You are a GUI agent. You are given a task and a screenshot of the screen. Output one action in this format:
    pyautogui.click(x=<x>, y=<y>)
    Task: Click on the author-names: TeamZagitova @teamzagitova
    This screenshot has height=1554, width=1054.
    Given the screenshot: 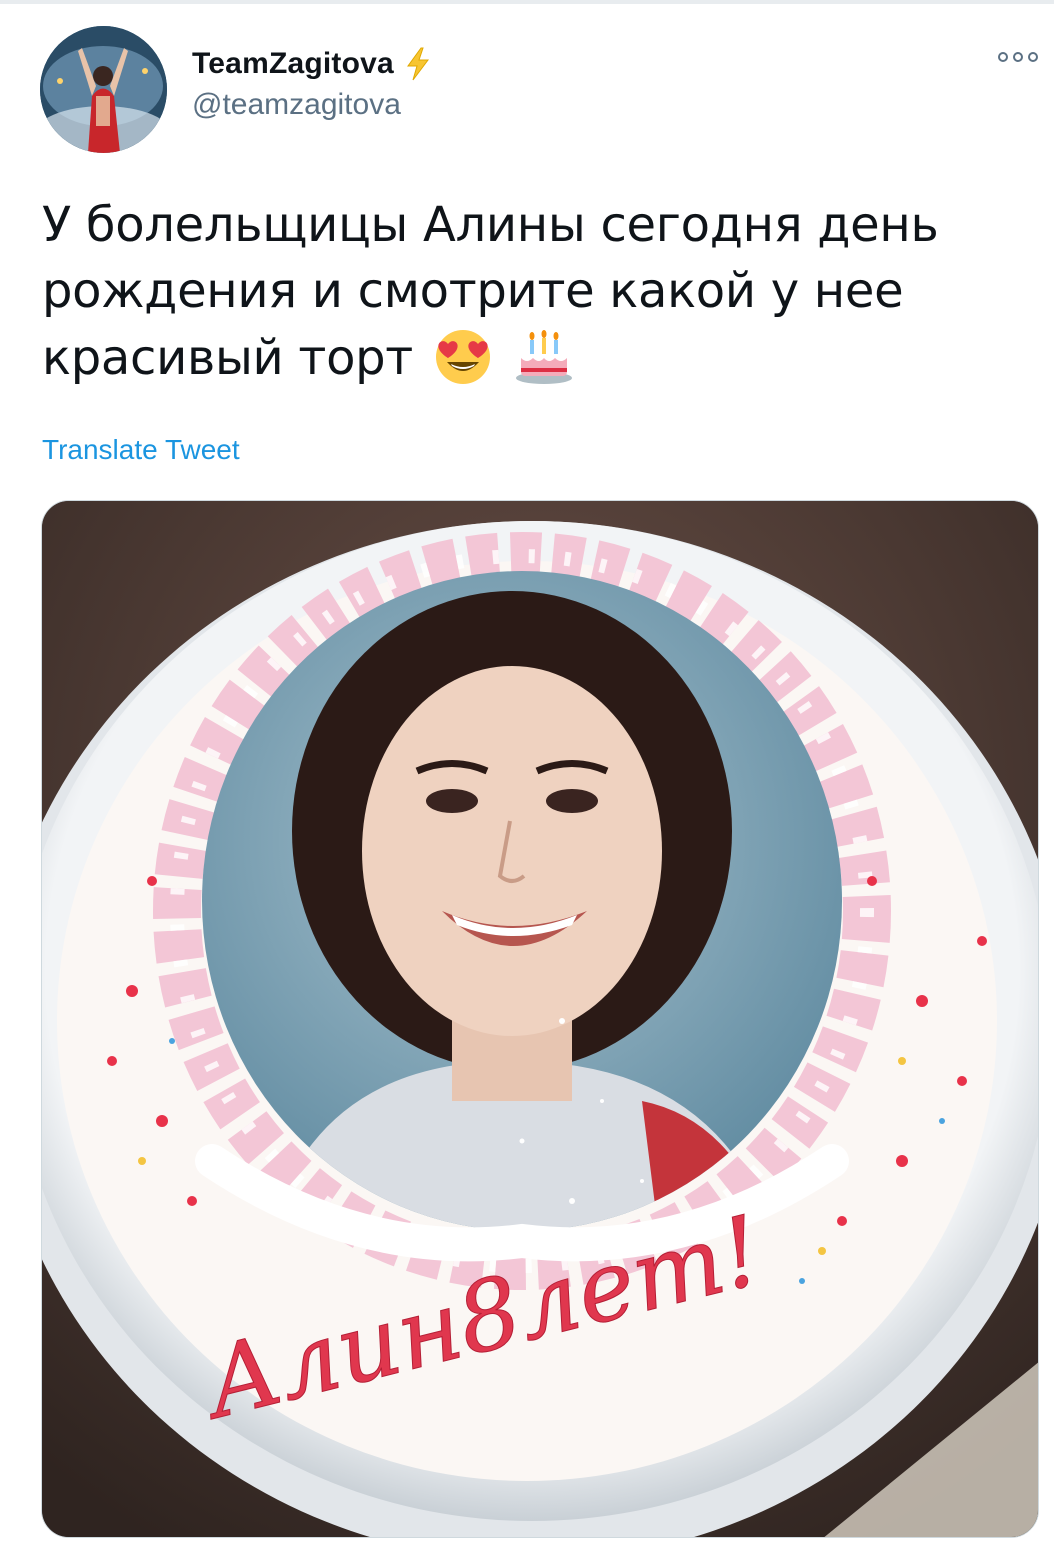 What is the action you would take?
    pyautogui.click(x=312, y=83)
    